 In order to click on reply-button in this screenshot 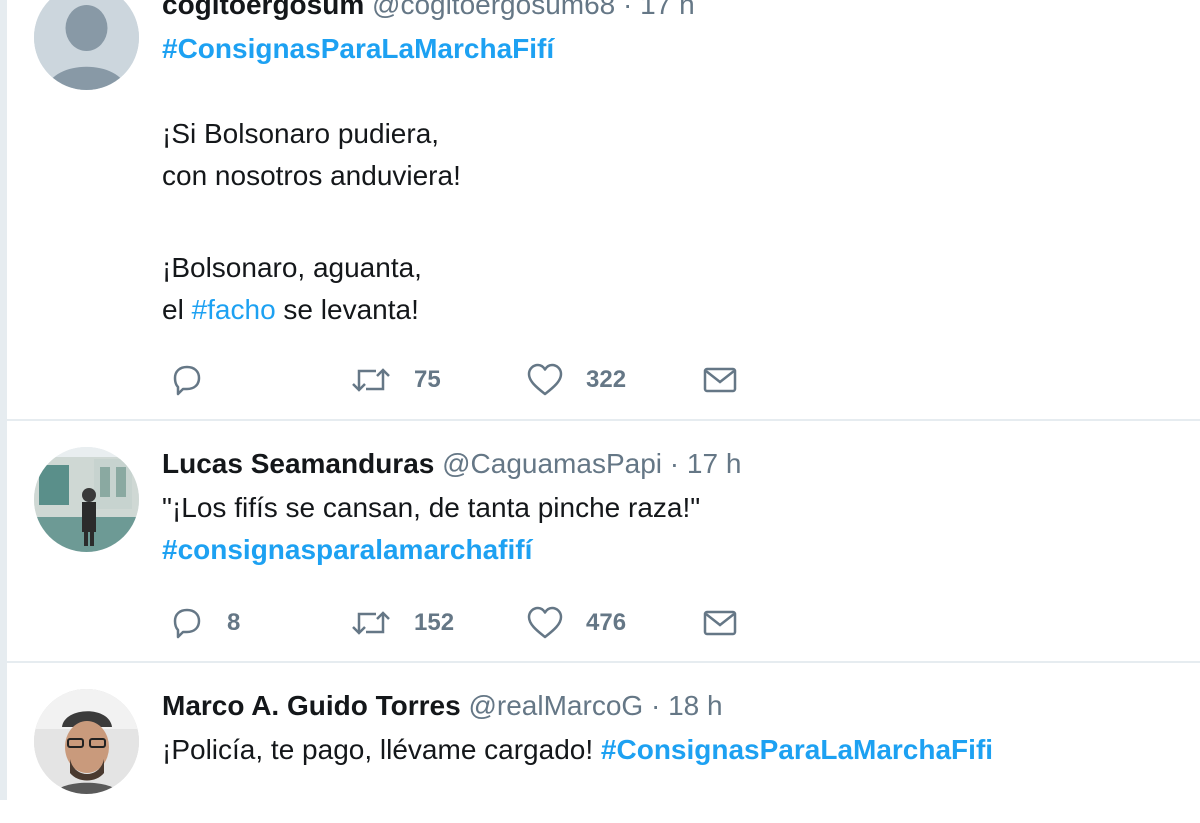, I will do `click(201, 380)`.